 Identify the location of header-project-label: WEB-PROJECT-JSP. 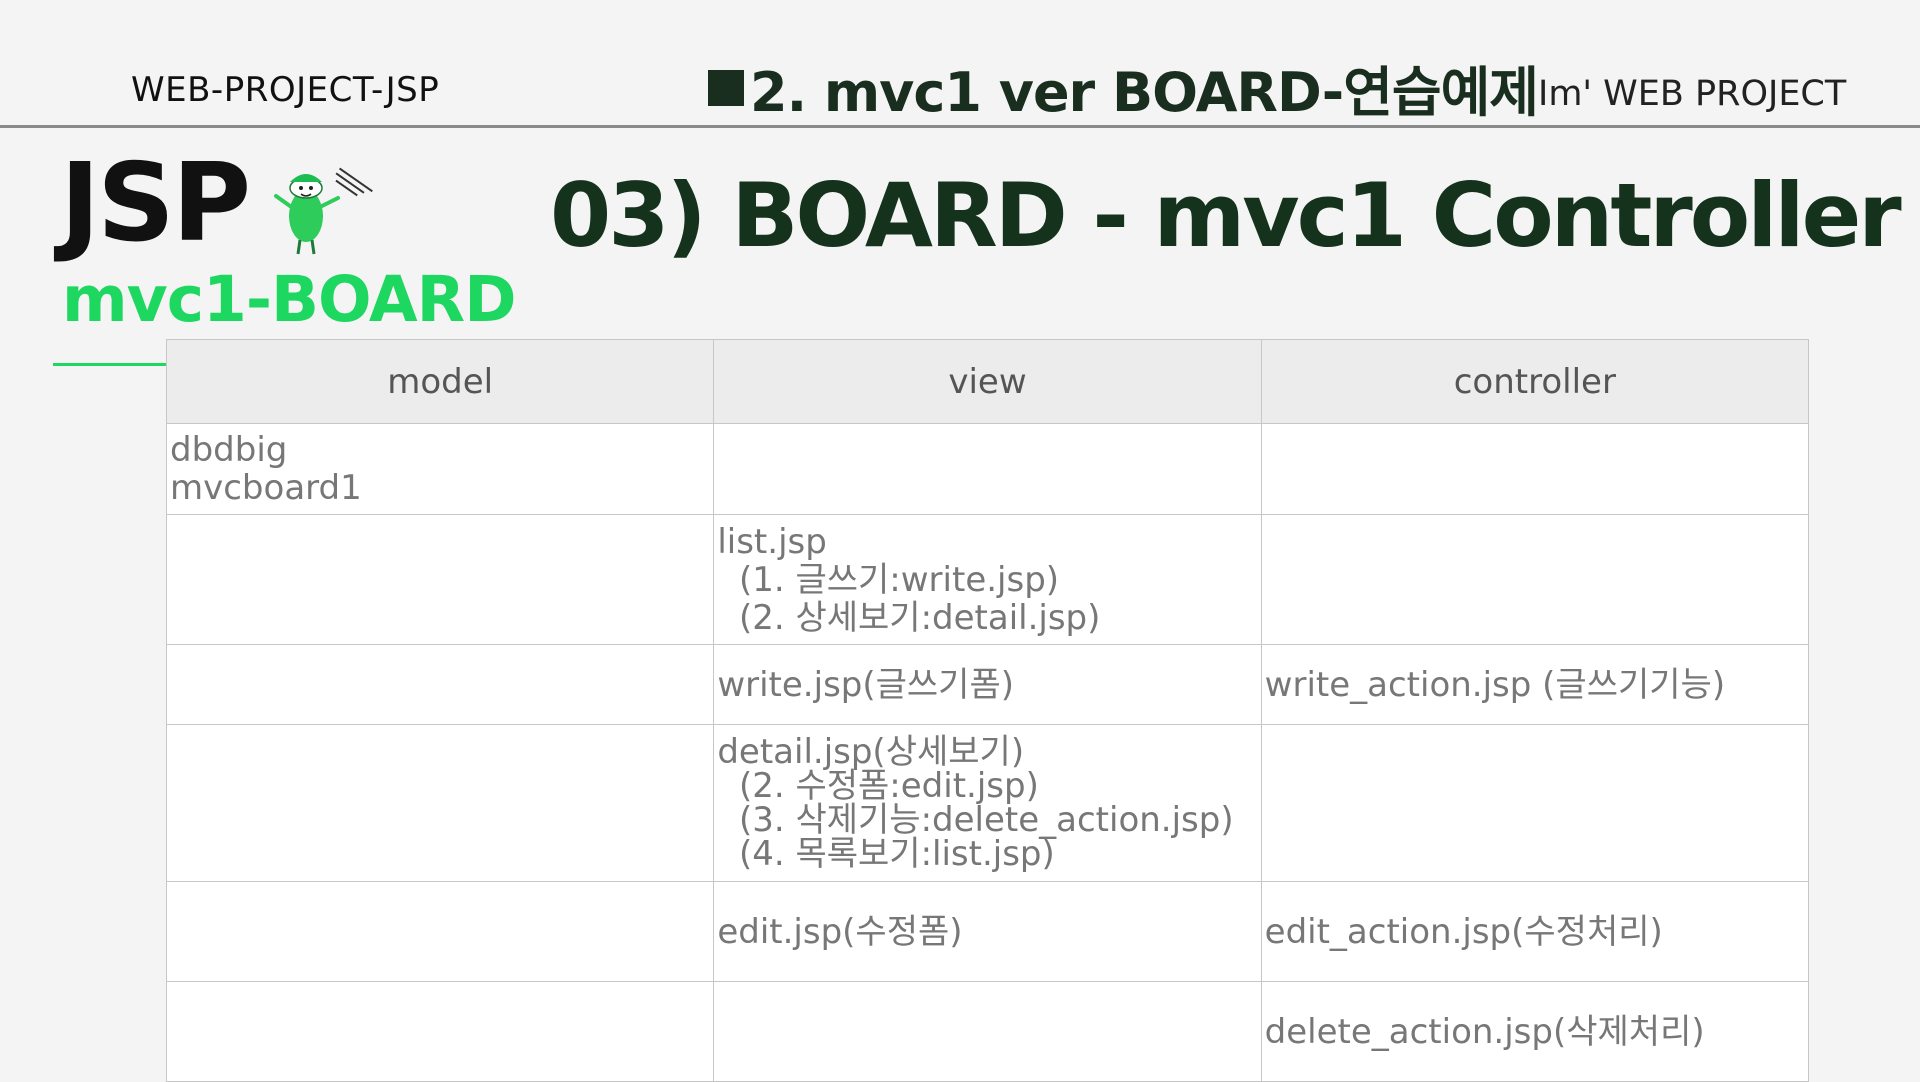
(285, 90).